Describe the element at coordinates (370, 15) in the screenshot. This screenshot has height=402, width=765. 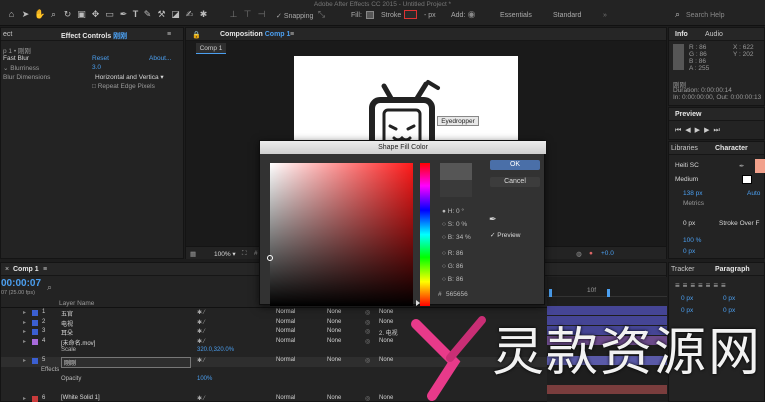
I see `fill-swatch` at that location.